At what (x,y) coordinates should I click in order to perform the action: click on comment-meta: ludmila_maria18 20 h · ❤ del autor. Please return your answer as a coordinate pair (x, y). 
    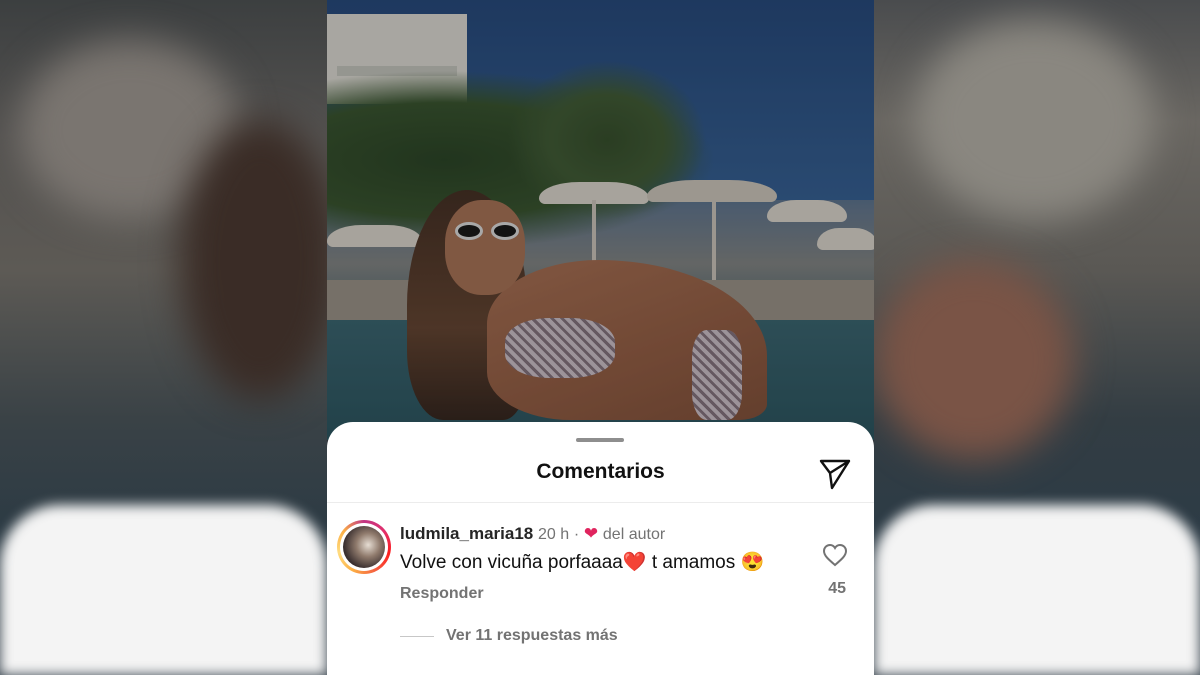
    Looking at the image, I should click on (532, 534).